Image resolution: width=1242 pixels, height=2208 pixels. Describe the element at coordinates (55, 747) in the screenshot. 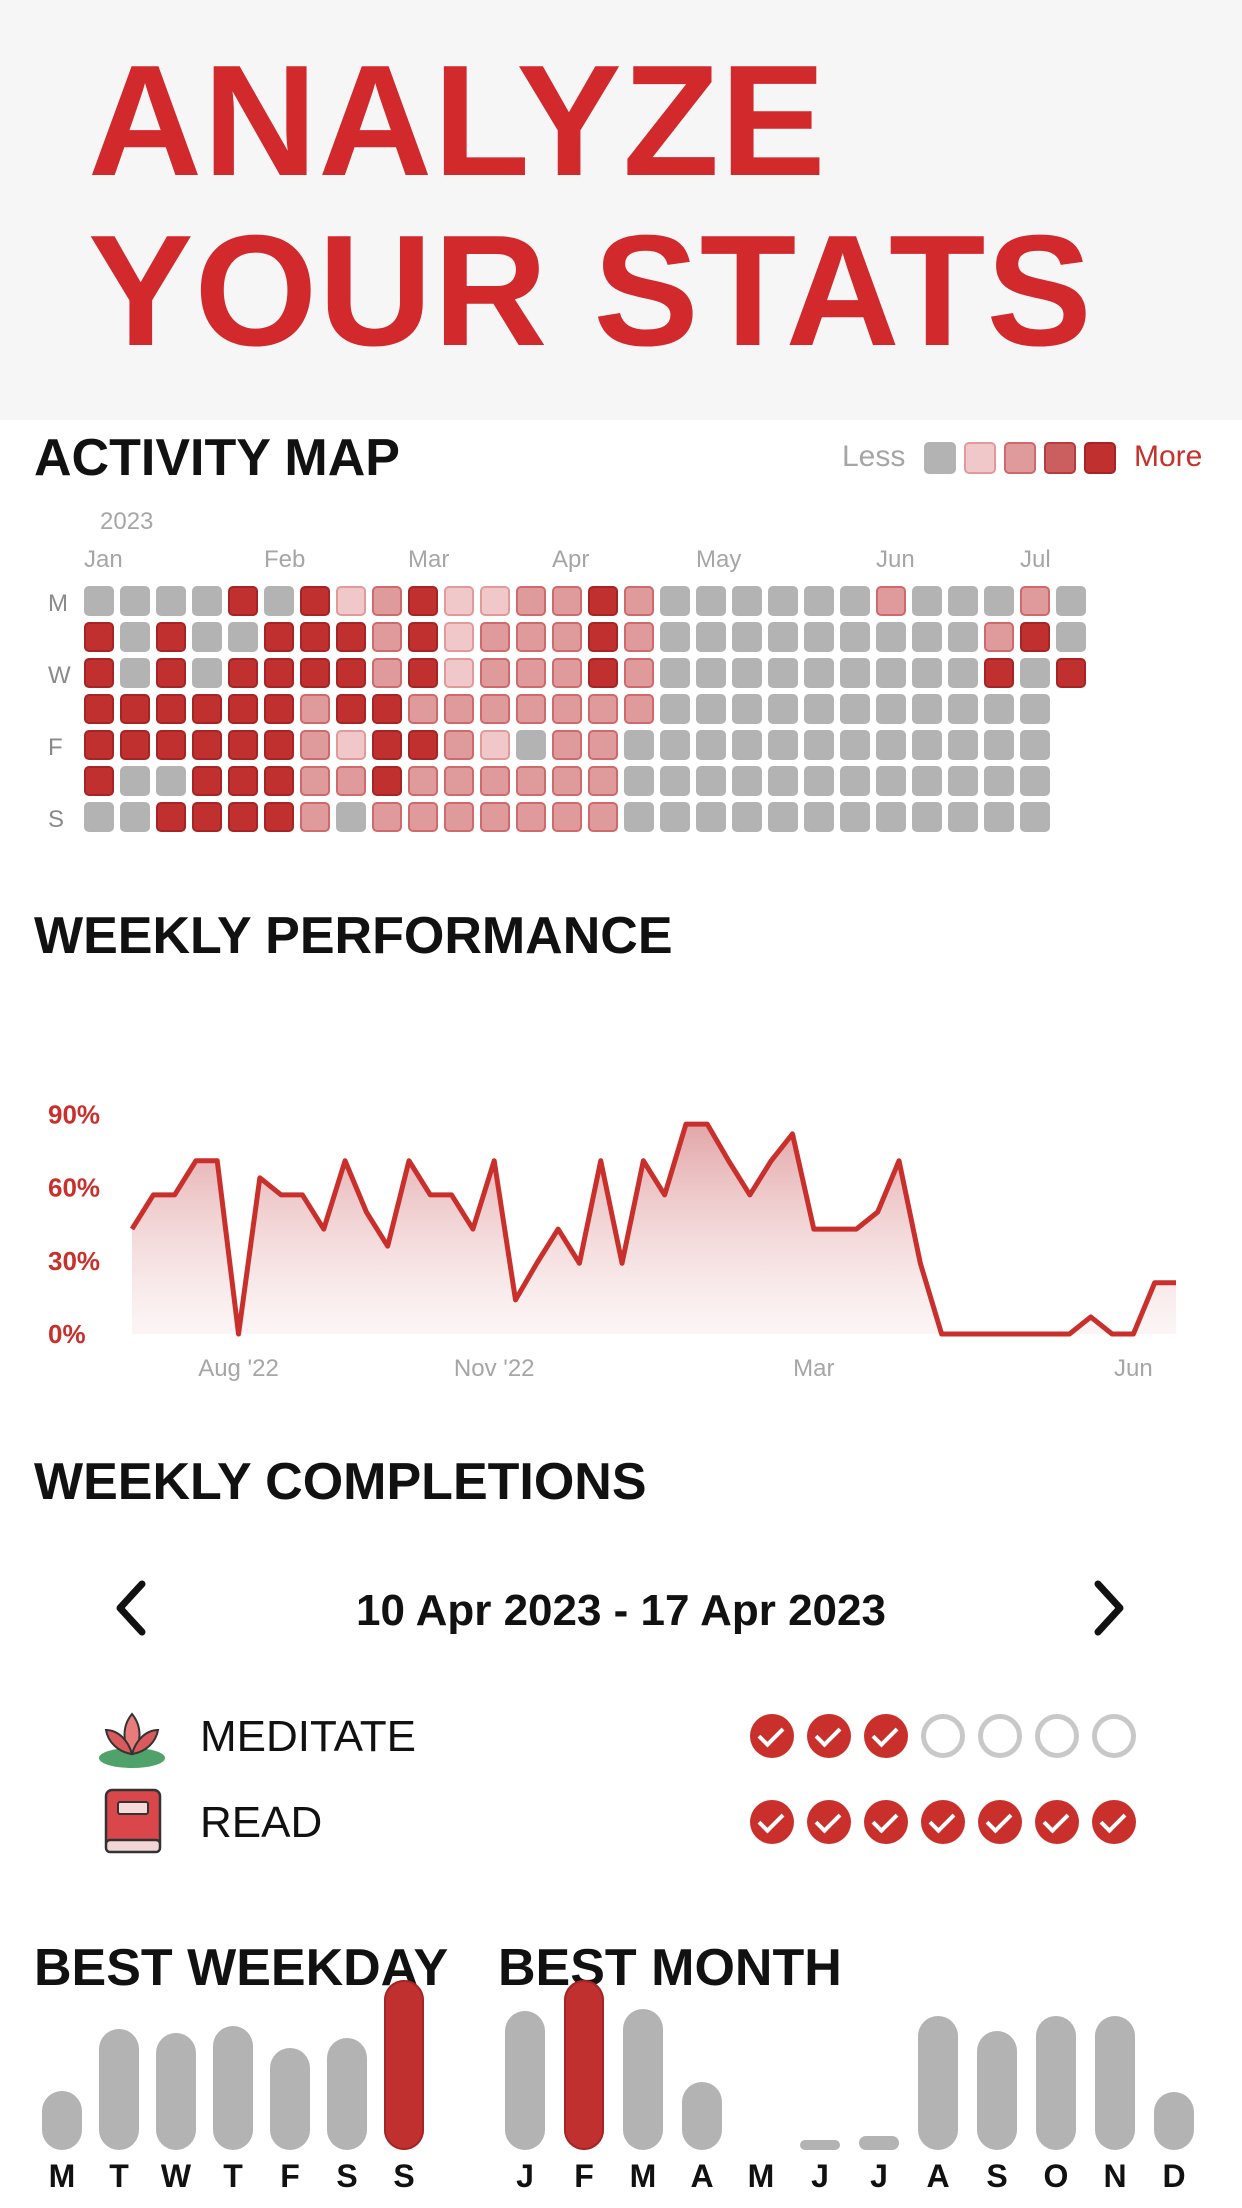

I see `day-label: F` at that location.